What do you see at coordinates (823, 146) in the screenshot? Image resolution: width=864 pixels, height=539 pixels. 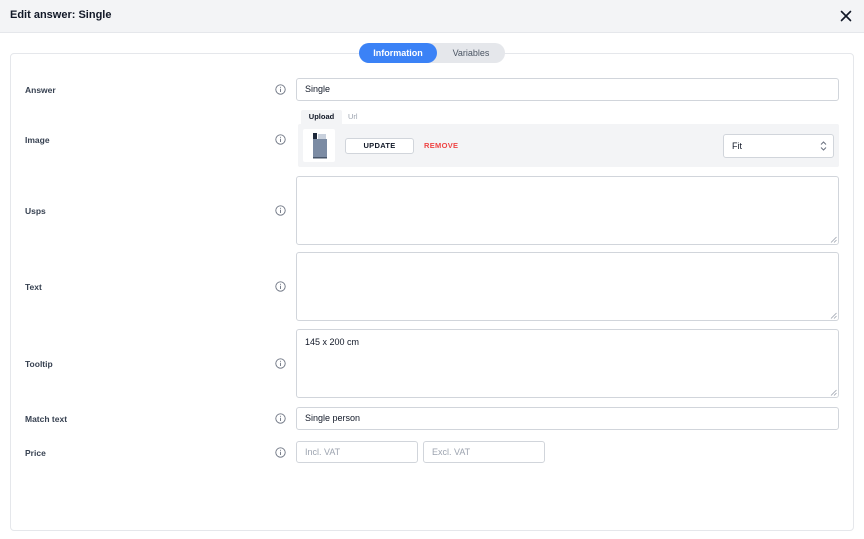 I see `chevron-up-down-icon` at bounding box center [823, 146].